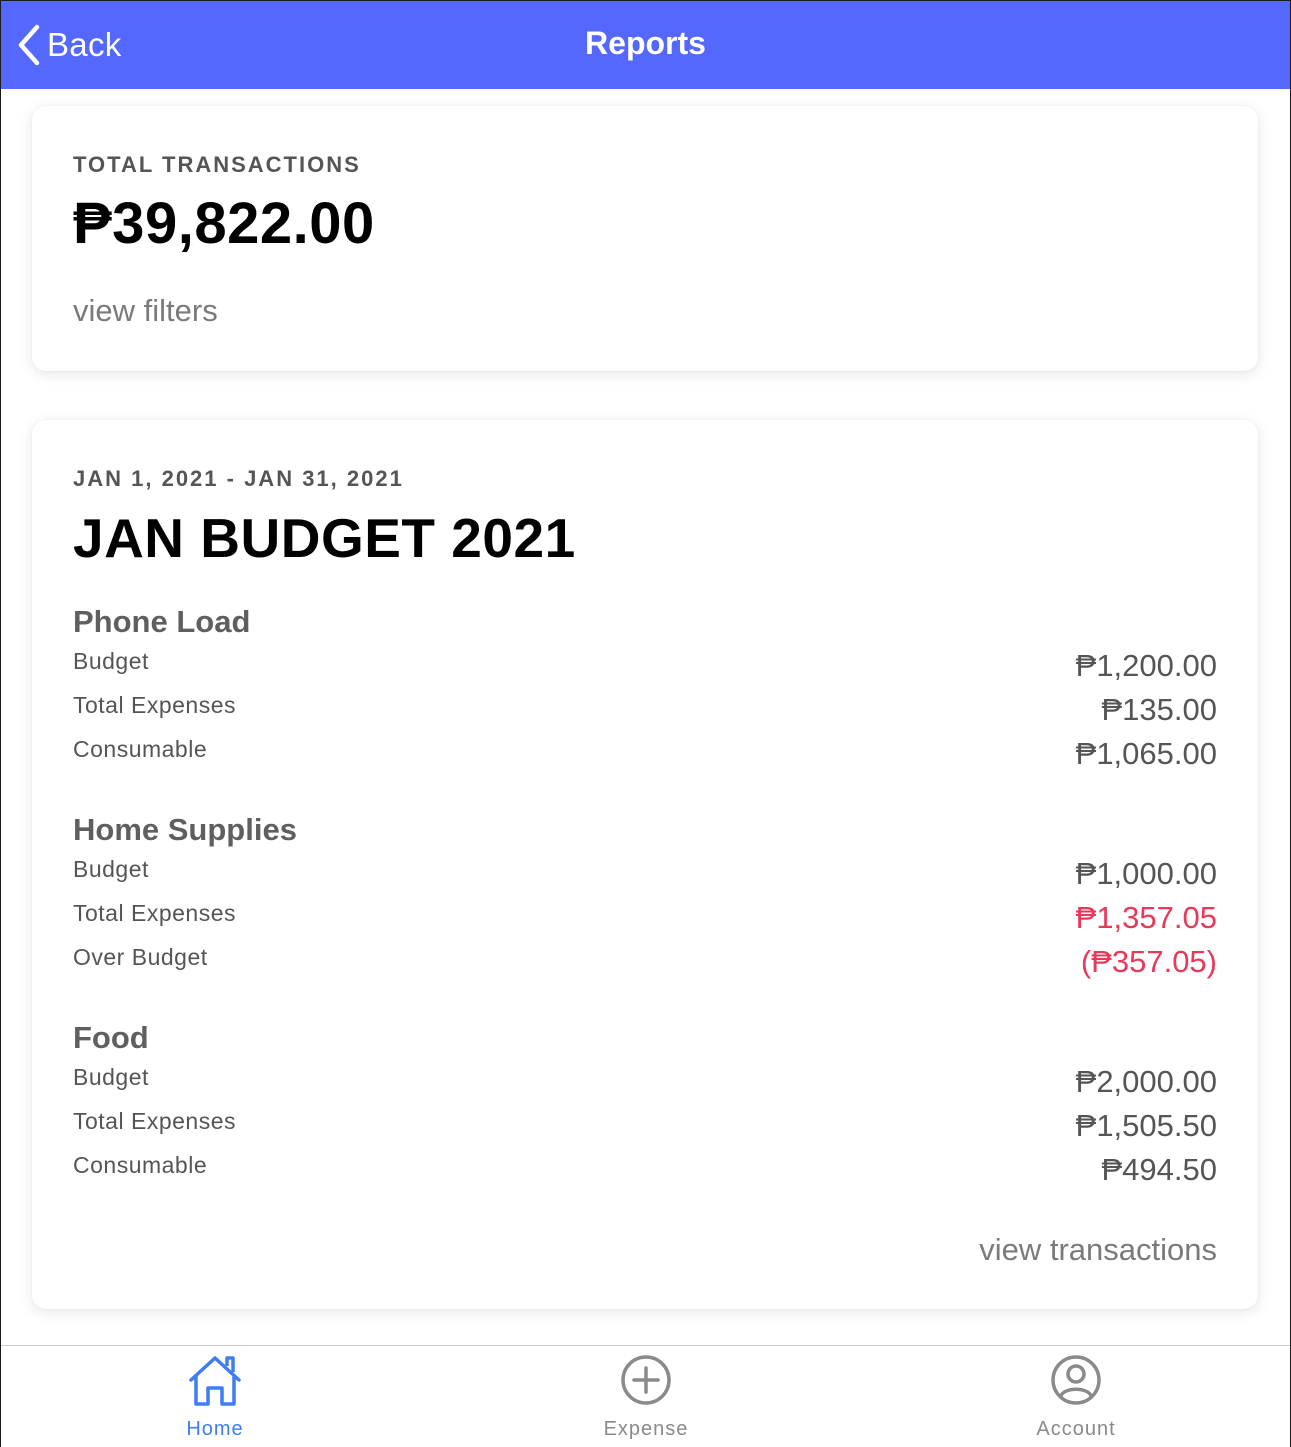 This screenshot has width=1291, height=1447. I want to click on tab-label: Account, so click(1076, 1429).